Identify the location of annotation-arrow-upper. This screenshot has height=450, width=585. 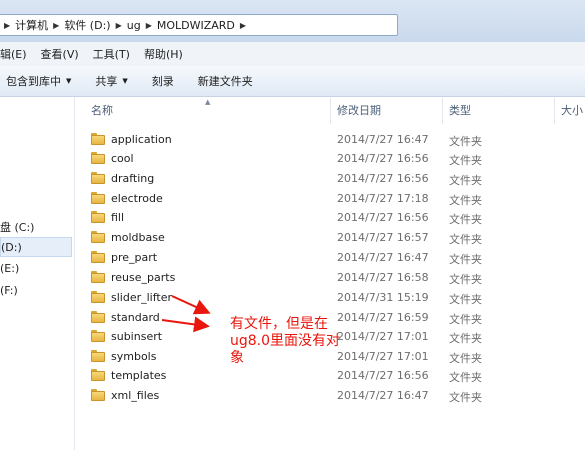
(191, 305).